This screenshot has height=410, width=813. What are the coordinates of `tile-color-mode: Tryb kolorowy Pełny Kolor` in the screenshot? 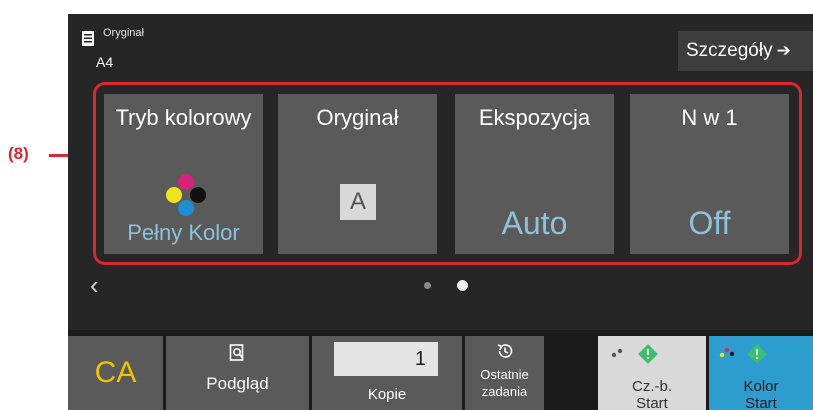 It's located at (183, 174).